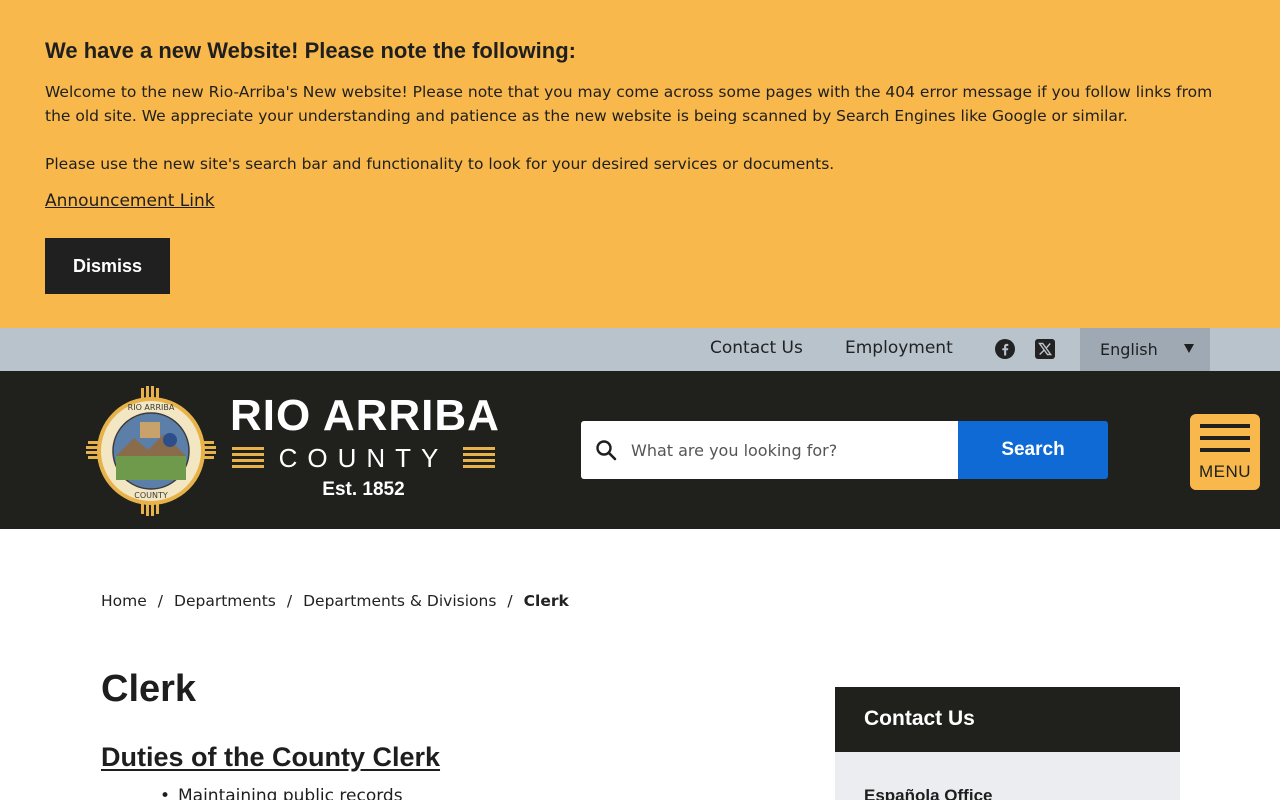  I want to click on menu-button: MENU, so click(1225, 452).